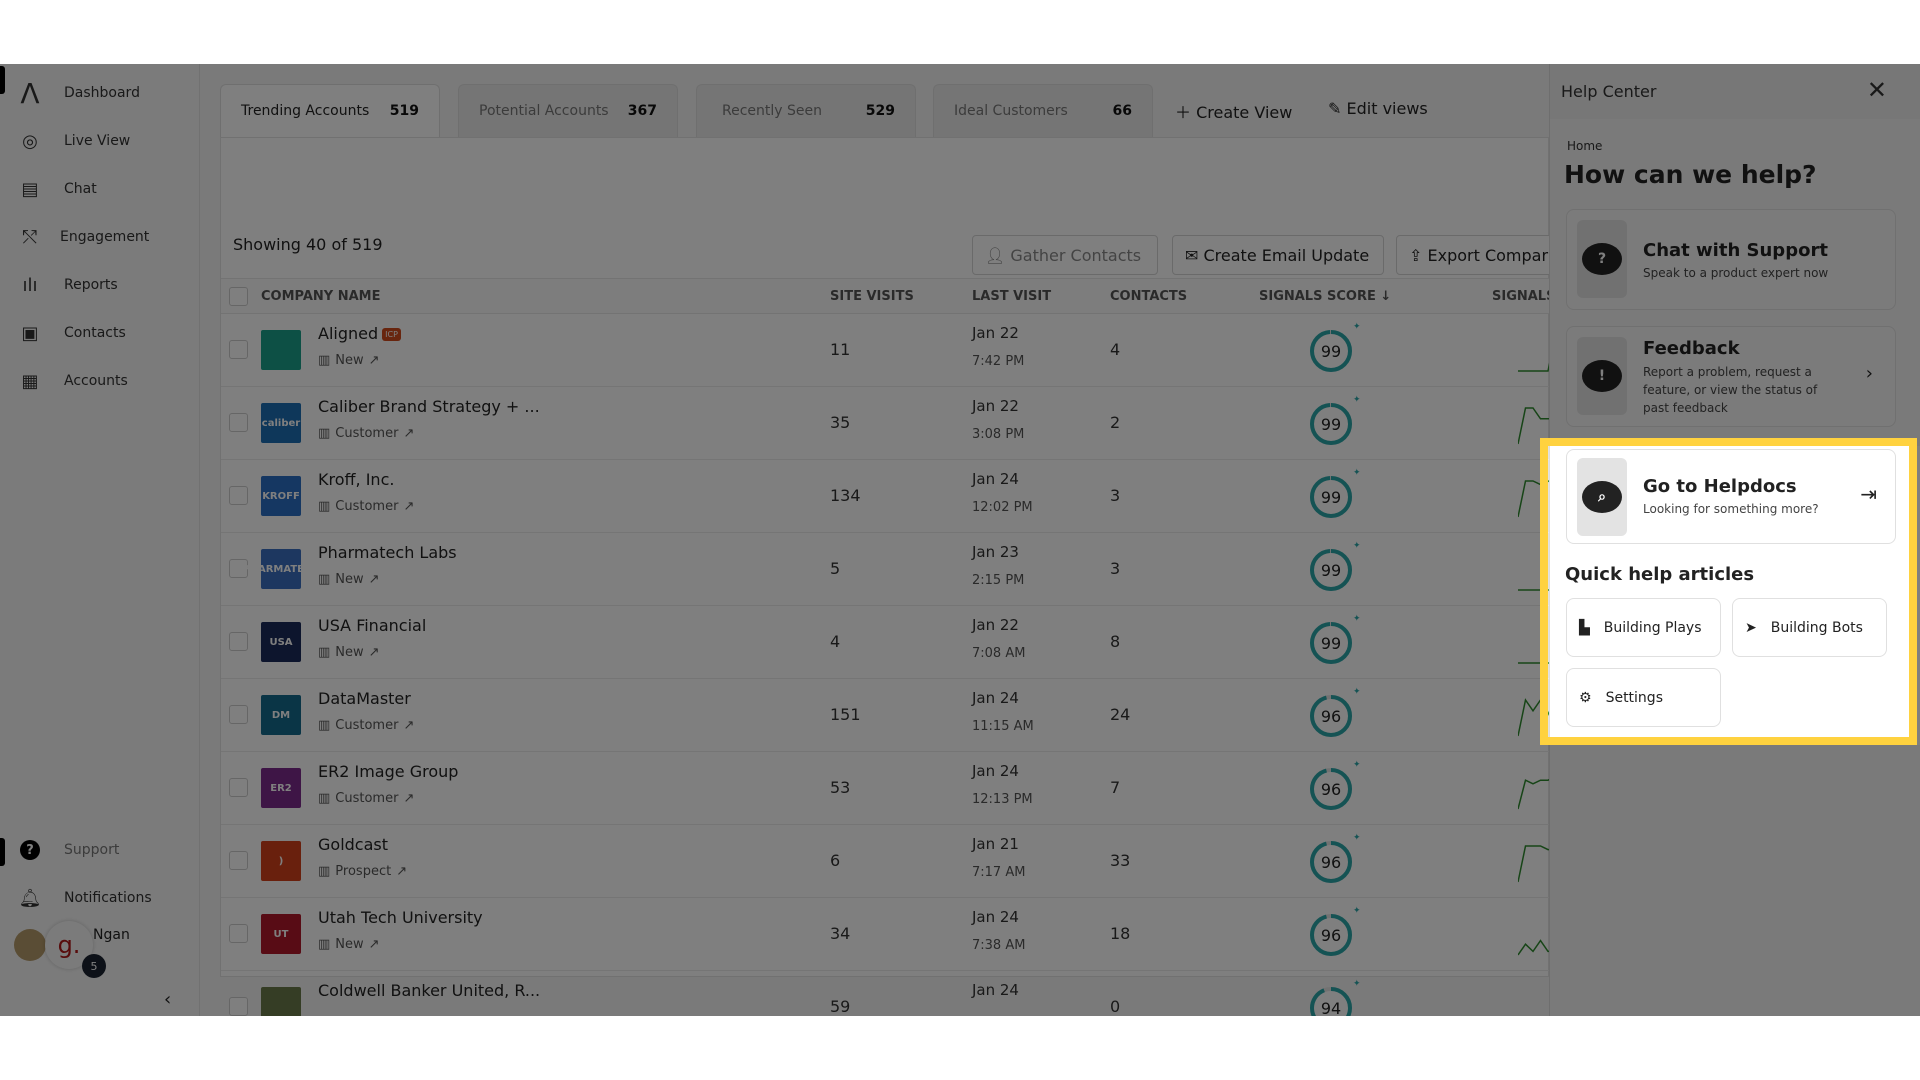 The image size is (1920, 1080). I want to click on company-name: Goldcast, so click(353, 844).